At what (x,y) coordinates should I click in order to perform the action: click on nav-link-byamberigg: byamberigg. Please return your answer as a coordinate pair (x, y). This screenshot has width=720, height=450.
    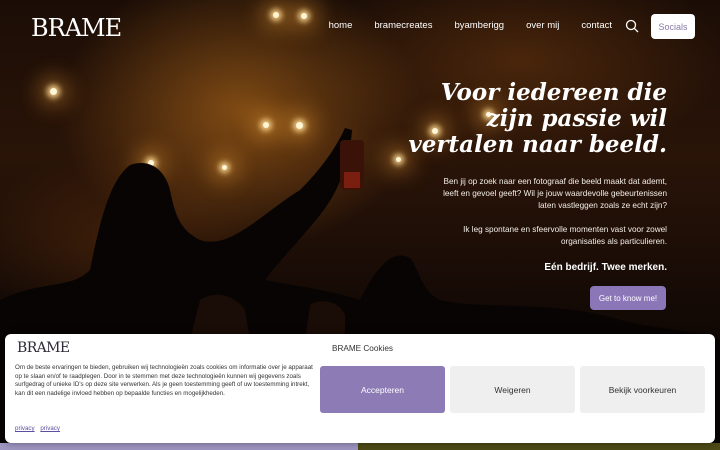
    Looking at the image, I should click on (479, 25).